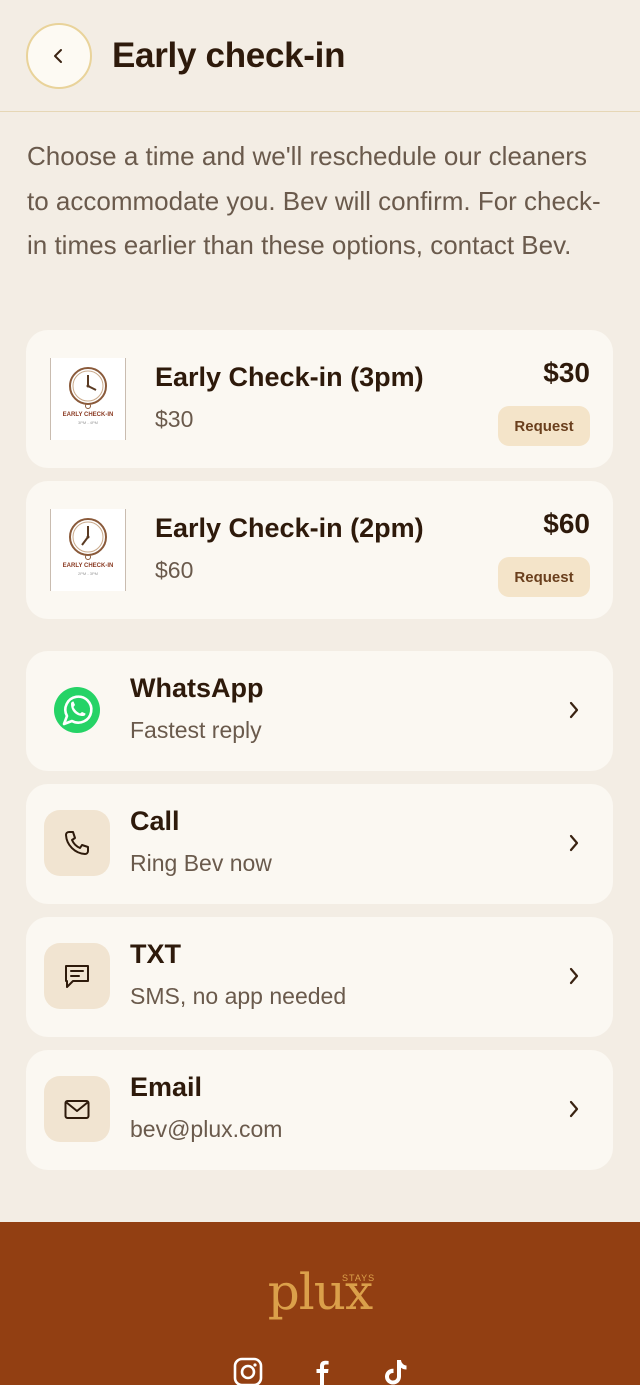 The width and height of the screenshot is (640, 1385). I want to click on offer-thumbnail: EARLY CHECK-IN 2PM - 3PM, so click(88, 550).